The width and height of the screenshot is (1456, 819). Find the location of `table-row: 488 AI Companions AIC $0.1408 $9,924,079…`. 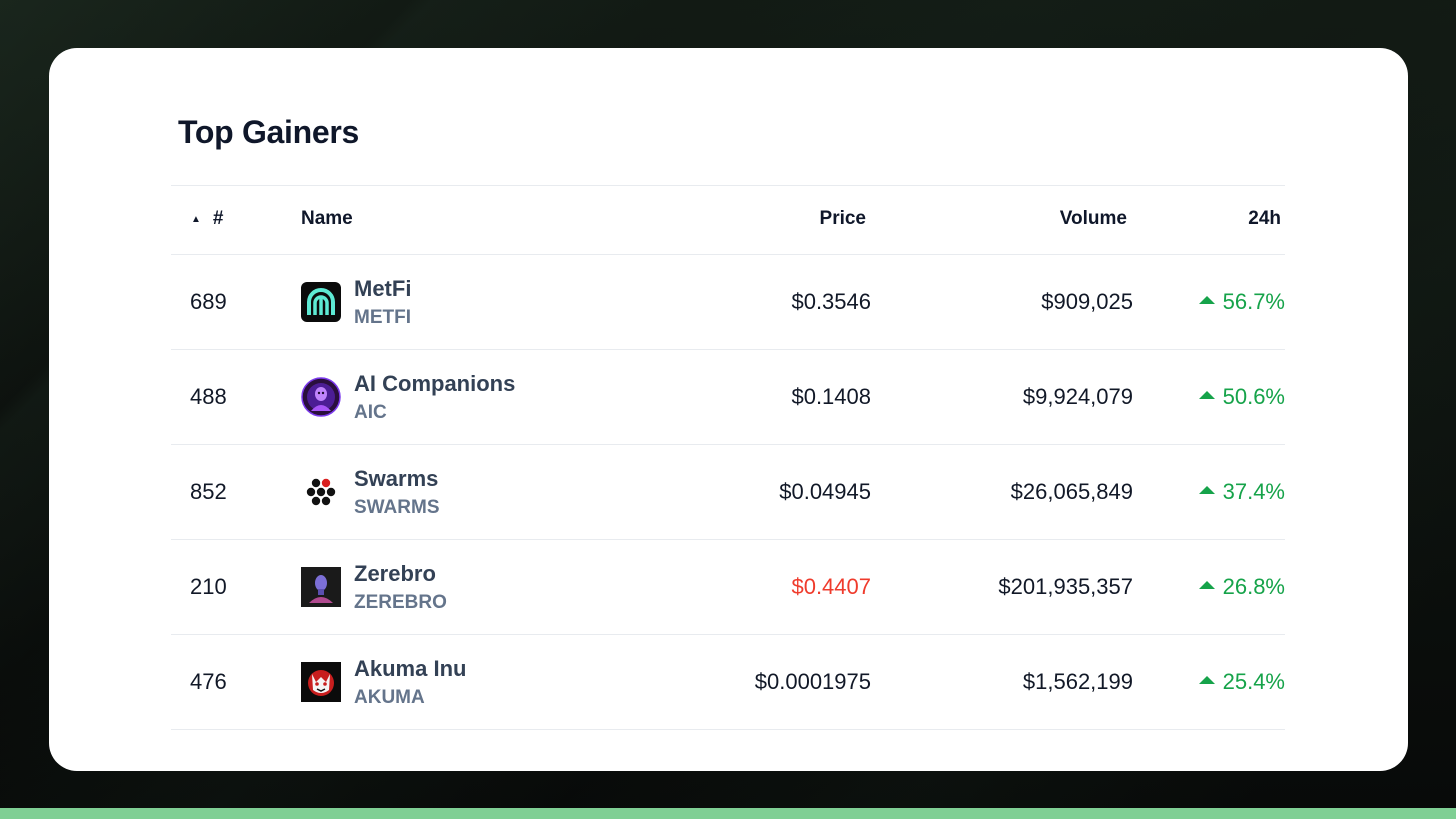

table-row: 488 AI Companions AIC $0.1408 $9,924,079… is located at coordinates (728, 397).